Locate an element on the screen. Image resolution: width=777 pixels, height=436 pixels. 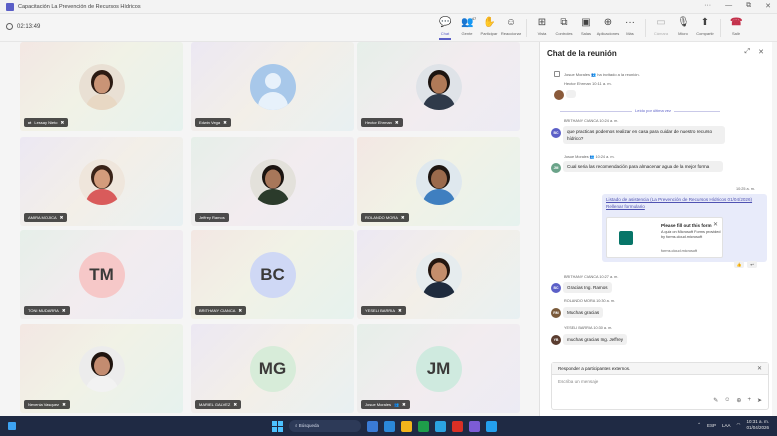
toolbar-gente-button: 👥 Gente 47 is located at coordinates (467, 28).